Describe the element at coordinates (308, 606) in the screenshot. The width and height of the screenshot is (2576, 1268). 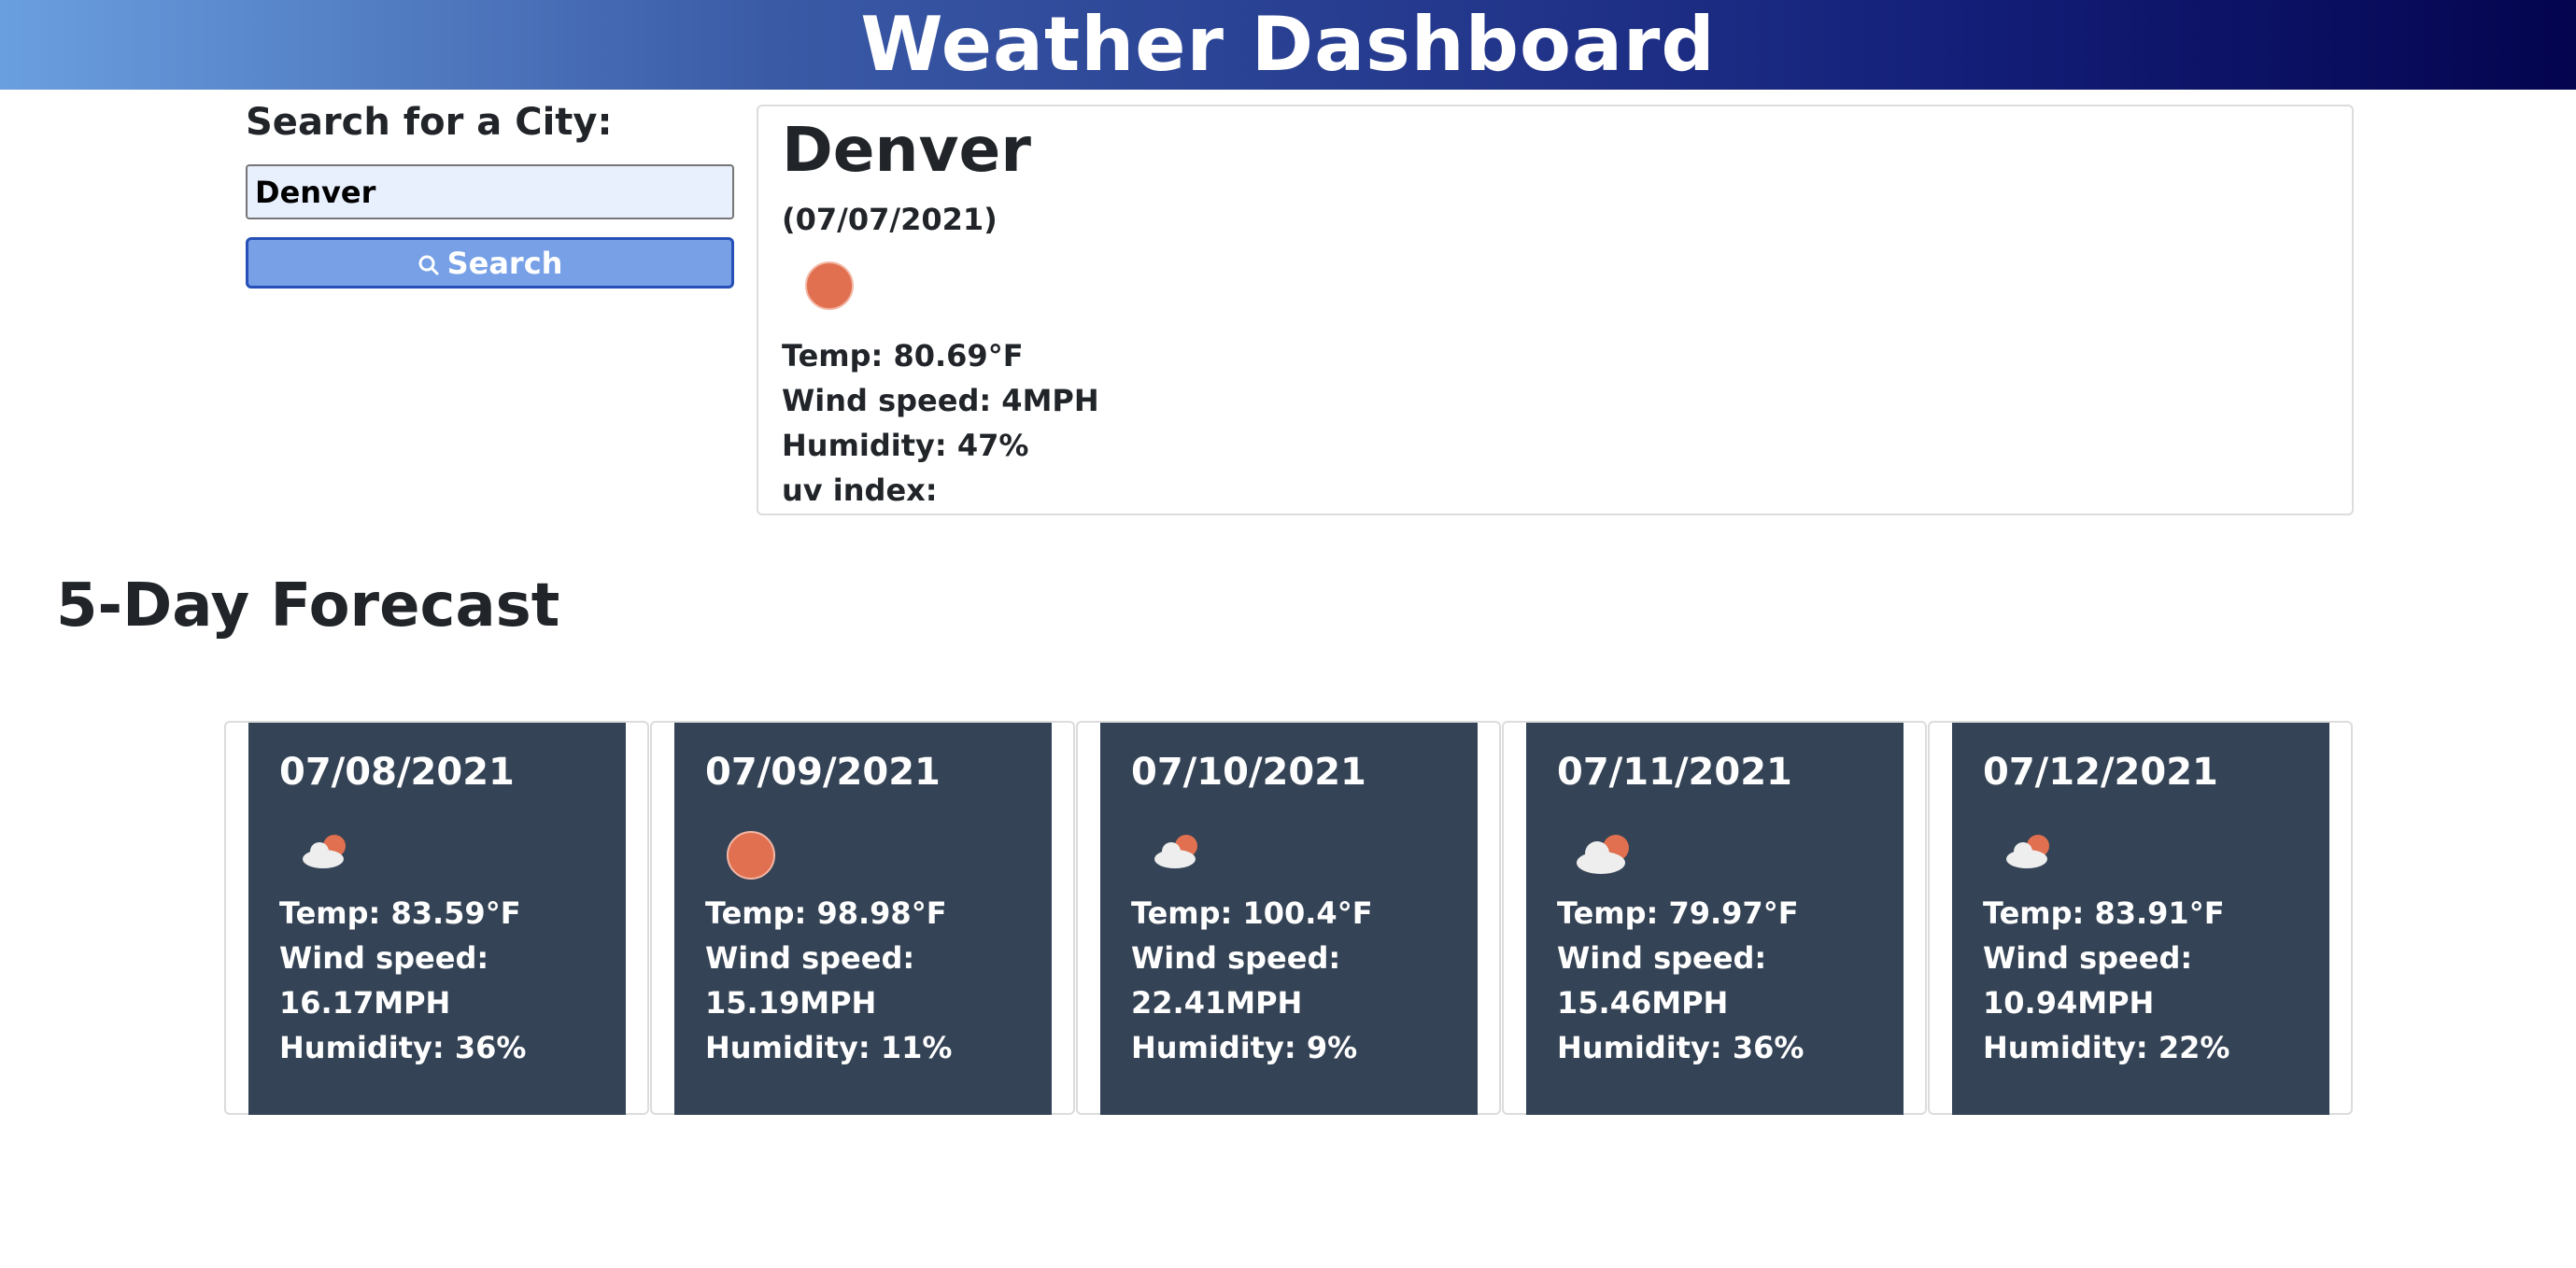
I see `forecast-title: 5-Day Forecast` at that location.